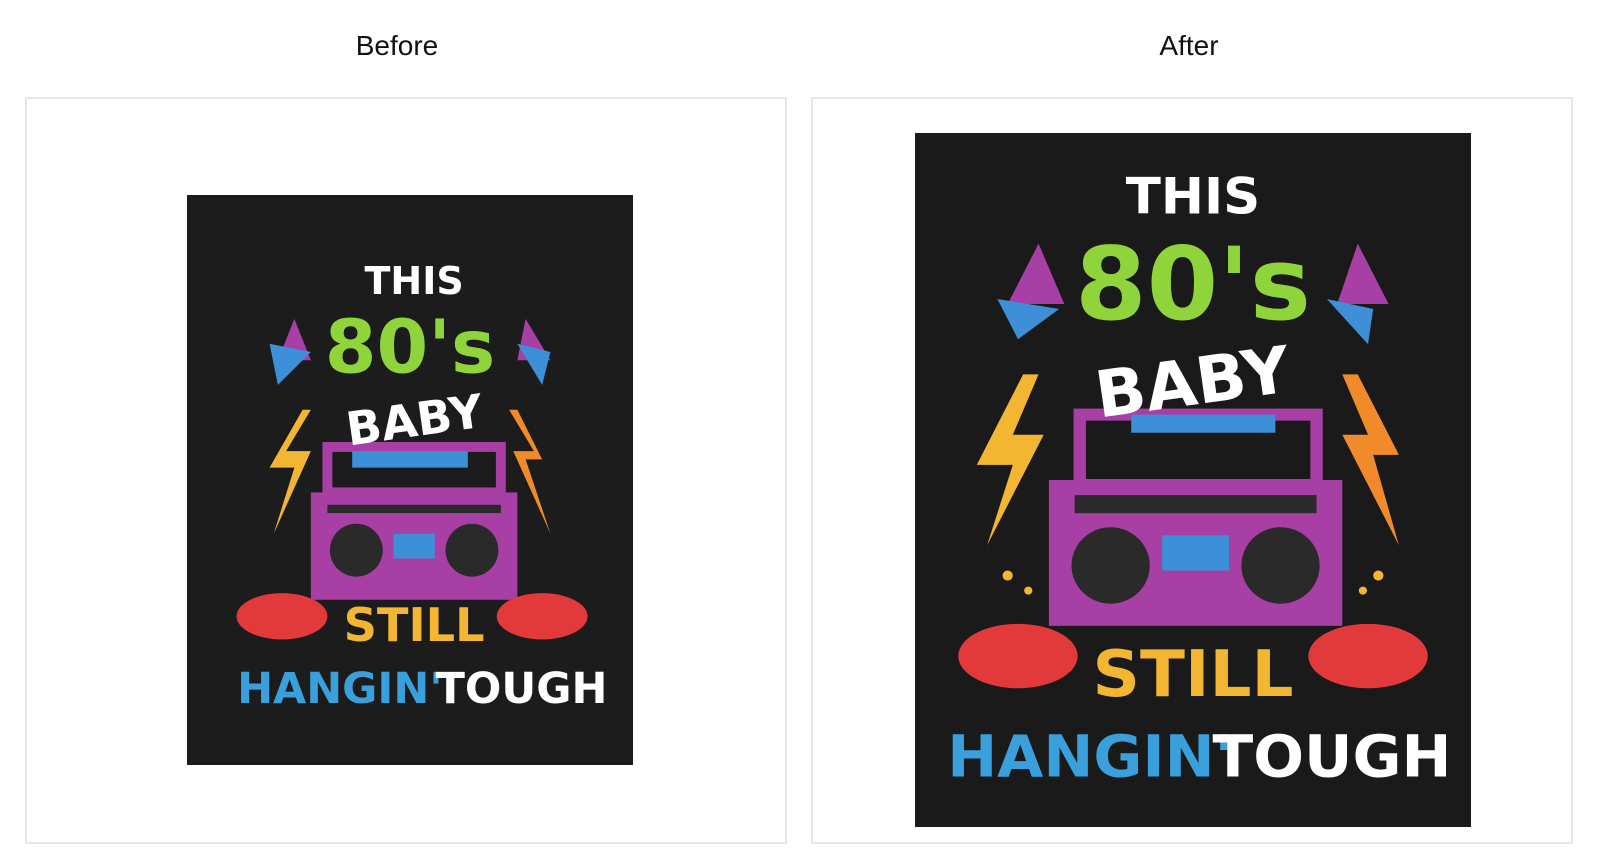 The width and height of the screenshot is (1600, 864). What do you see at coordinates (1189, 45) in the screenshot?
I see `after-title: After` at bounding box center [1189, 45].